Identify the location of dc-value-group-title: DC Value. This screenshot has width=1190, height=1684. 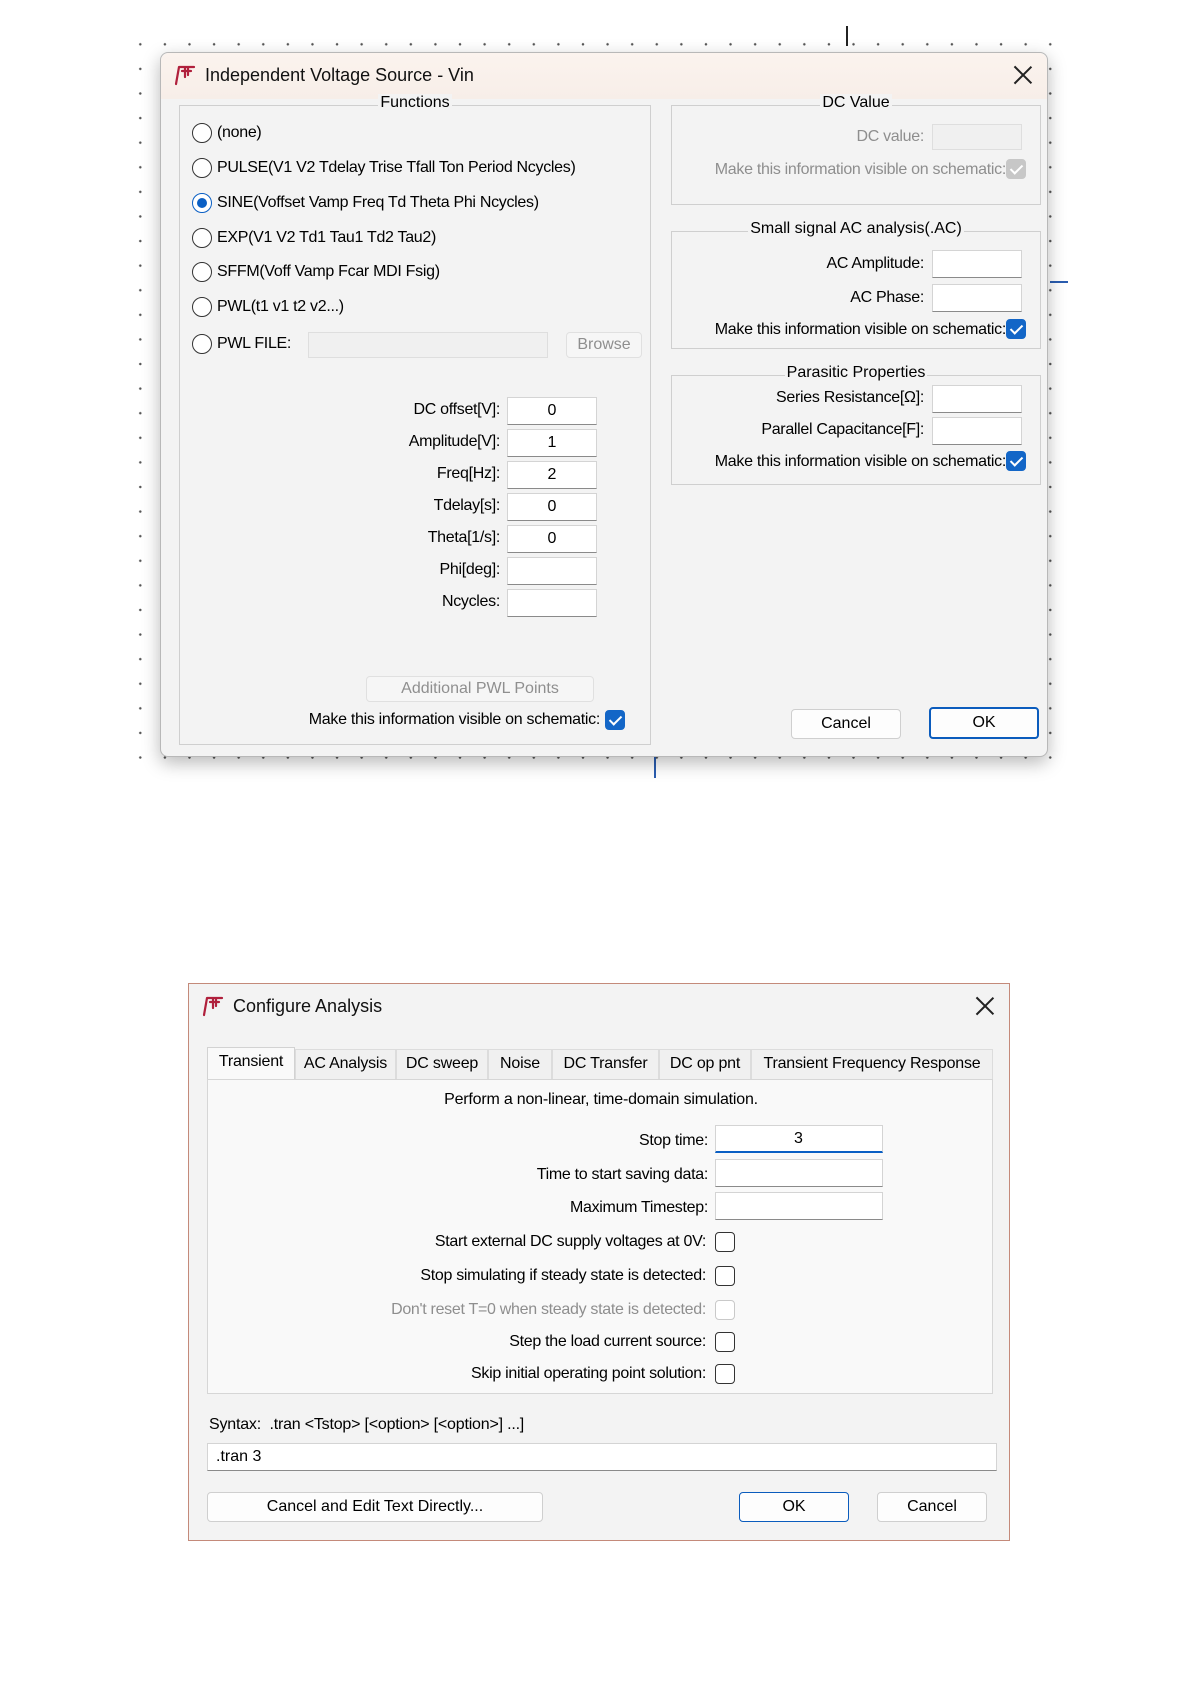
(856, 102).